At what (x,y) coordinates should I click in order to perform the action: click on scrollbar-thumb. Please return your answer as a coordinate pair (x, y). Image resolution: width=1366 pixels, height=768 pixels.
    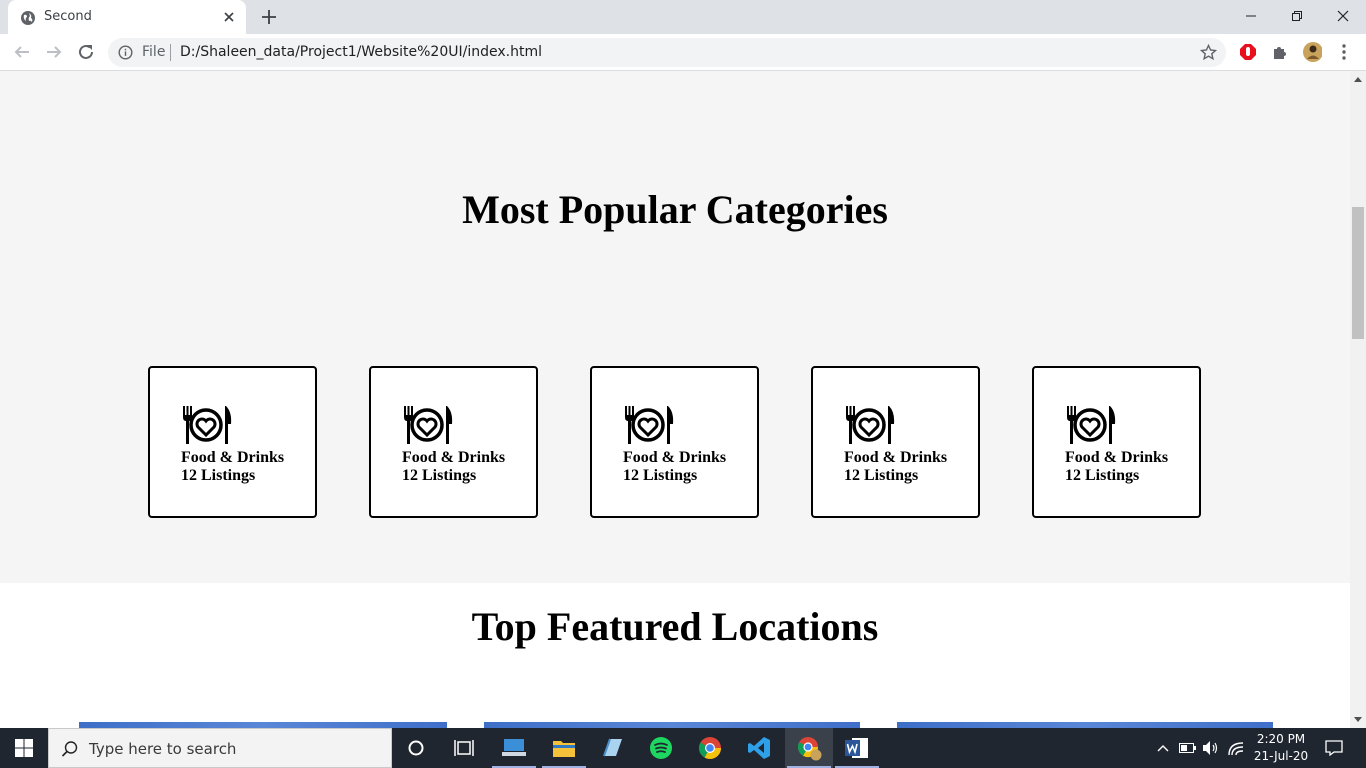
    Looking at the image, I should click on (1358, 273).